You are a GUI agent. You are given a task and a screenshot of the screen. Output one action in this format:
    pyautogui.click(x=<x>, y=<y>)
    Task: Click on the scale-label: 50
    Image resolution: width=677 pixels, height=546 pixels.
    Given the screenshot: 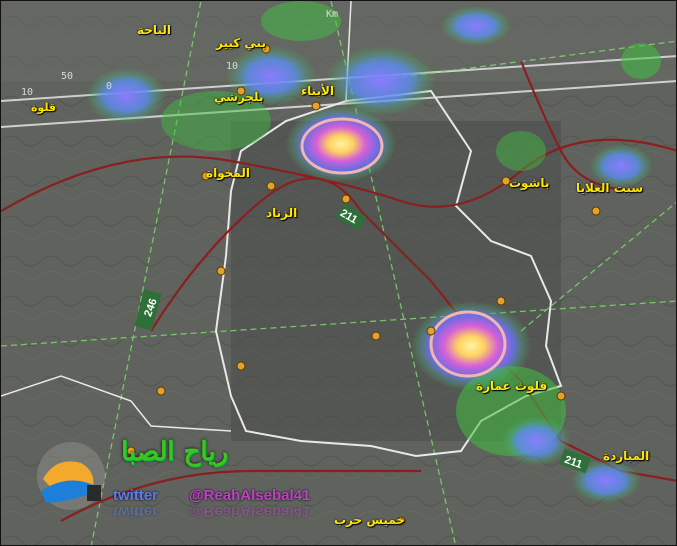 What is the action you would take?
    pyautogui.click(x=67, y=76)
    